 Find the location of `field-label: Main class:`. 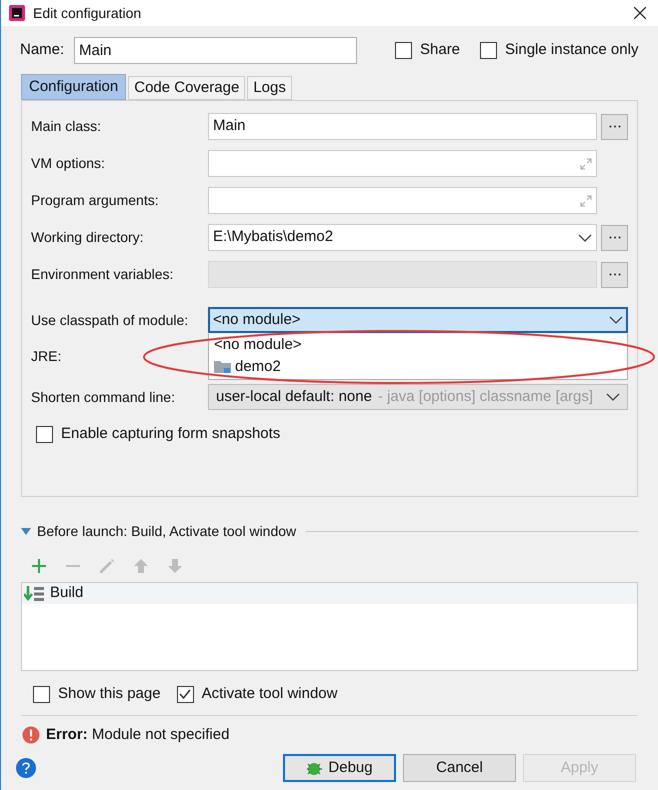

field-label: Main class: is located at coordinates (66, 126).